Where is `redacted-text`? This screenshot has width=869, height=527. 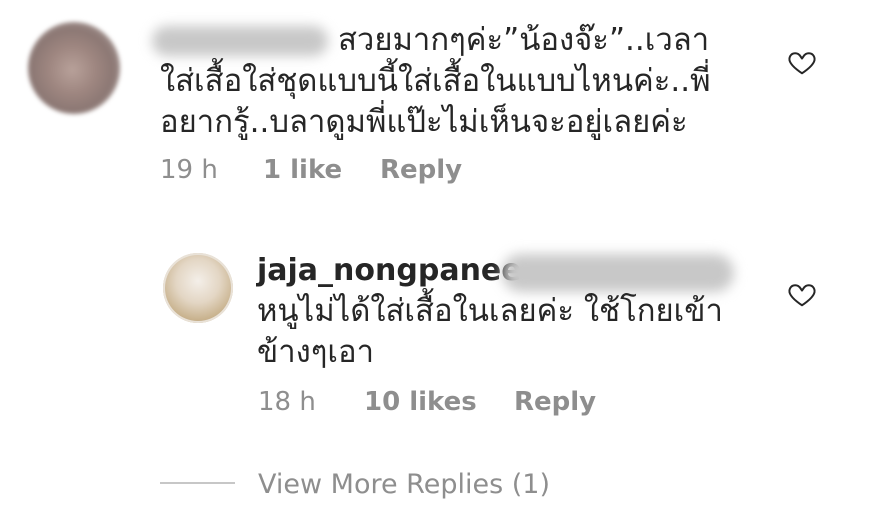 redacted-text is located at coordinates (618, 273).